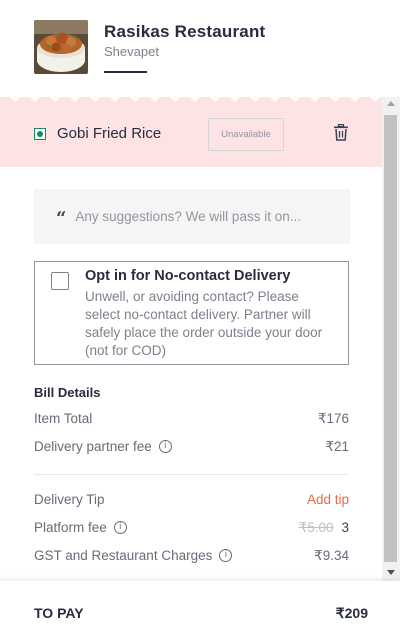  Describe the element at coordinates (333, 418) in the screenshot. I see `item-total-value: ₹176` at that location.